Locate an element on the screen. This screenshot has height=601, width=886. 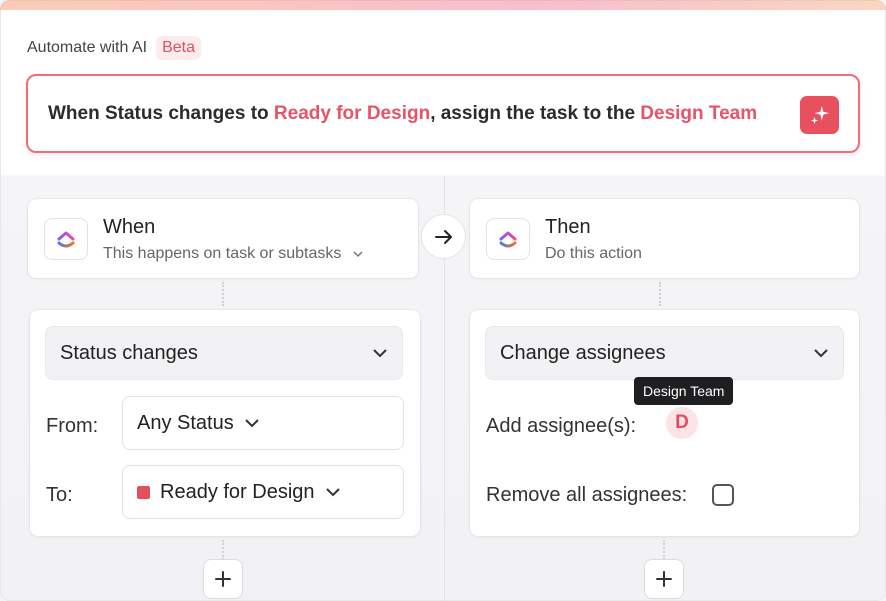
action-logo is located at coordinates (508, 239).